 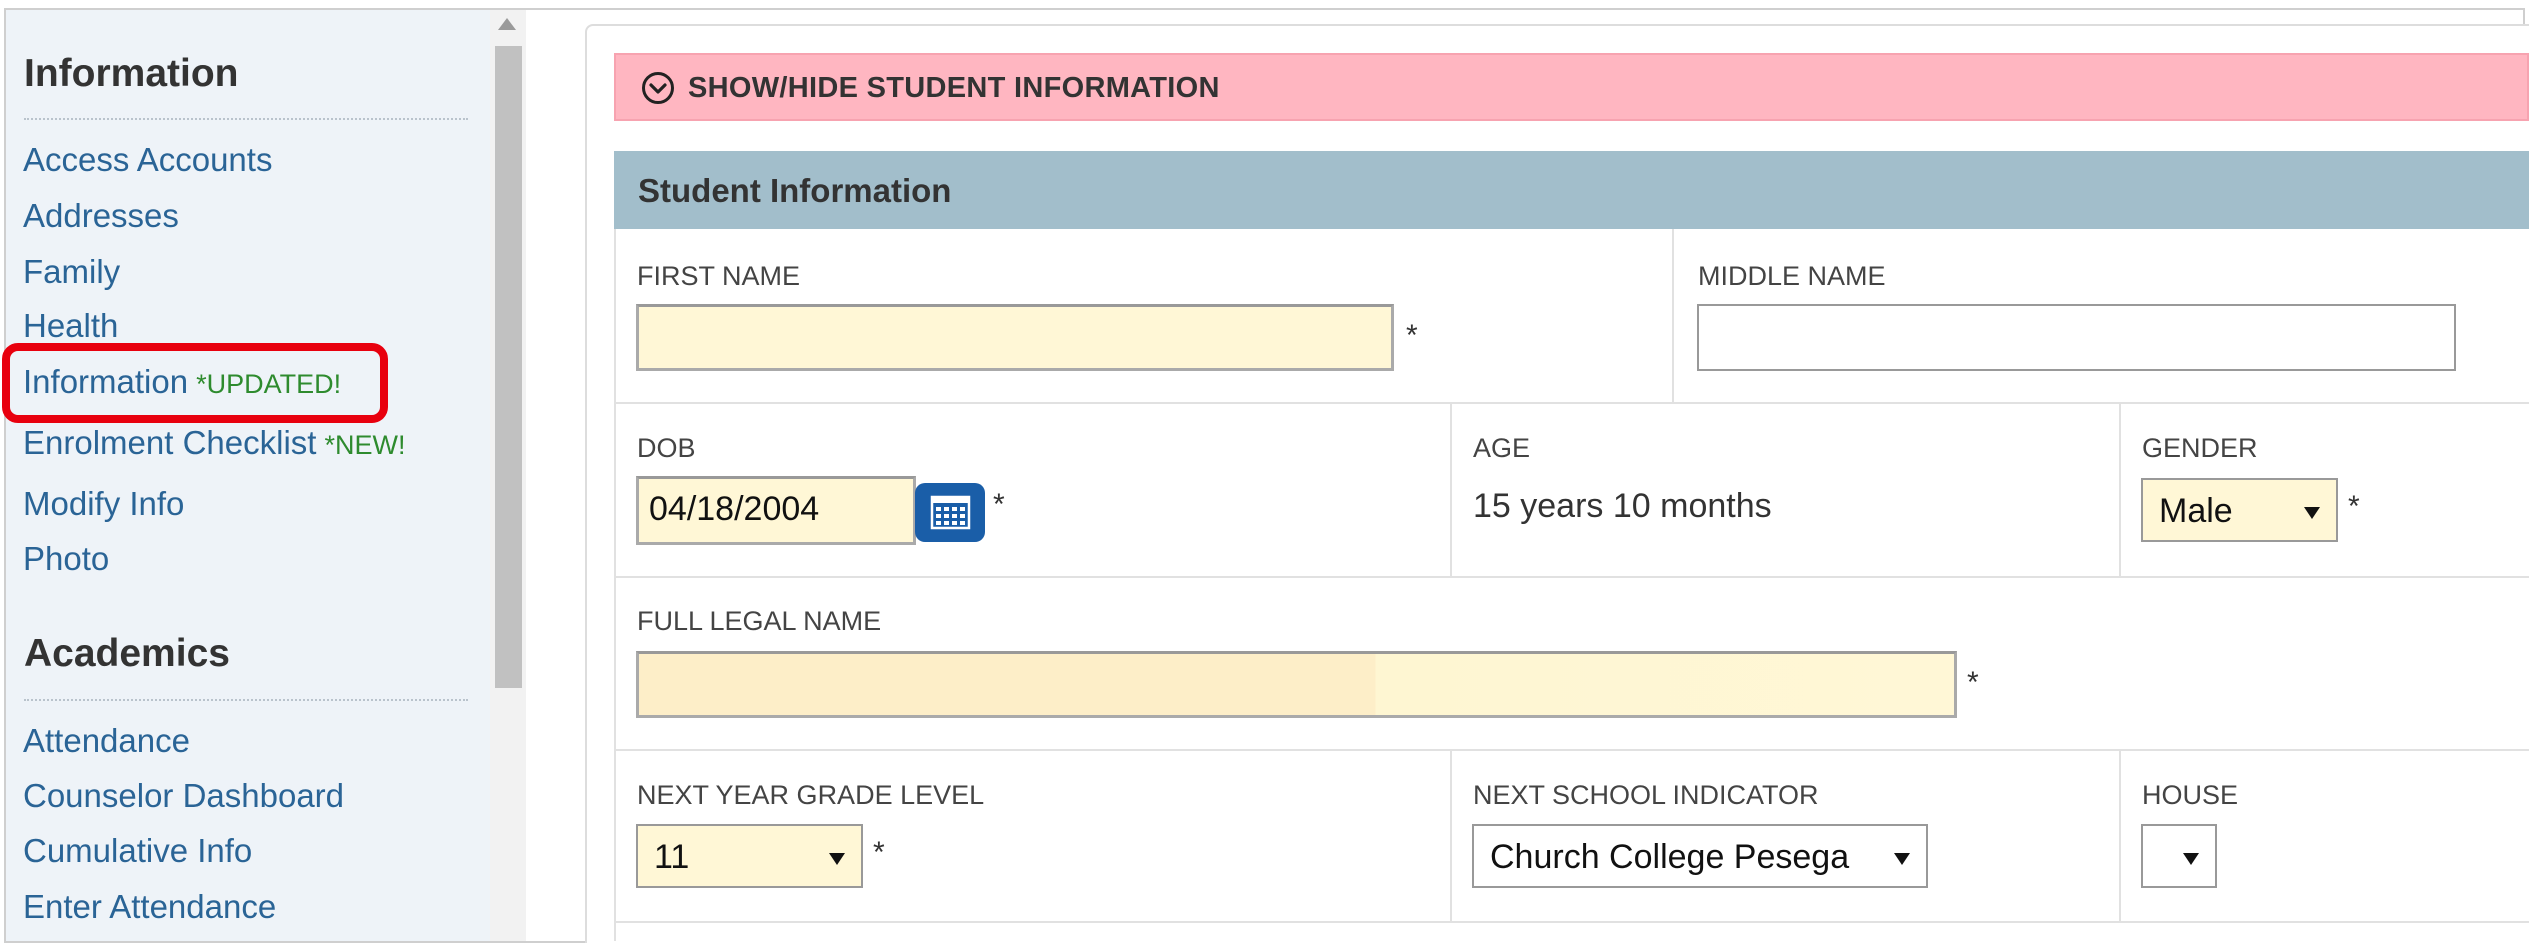 I want to click on new-badge: *NEW!, so click(x=365, y=445).